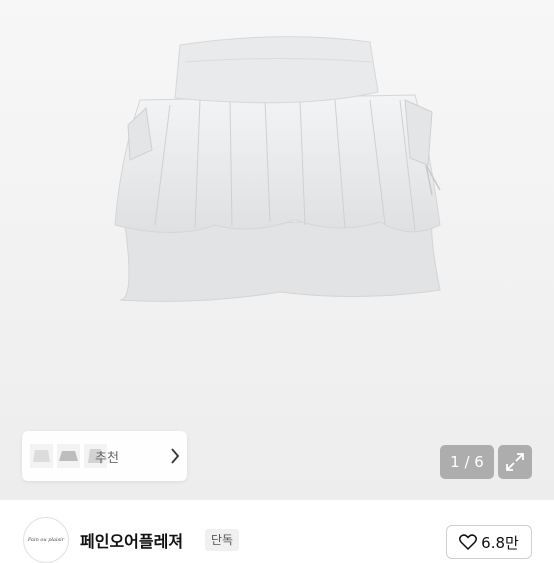  What do you see at coordinates (175, 456) in the screenshot?
I see `chevron-right-icon` at bounding box center [175, 456].